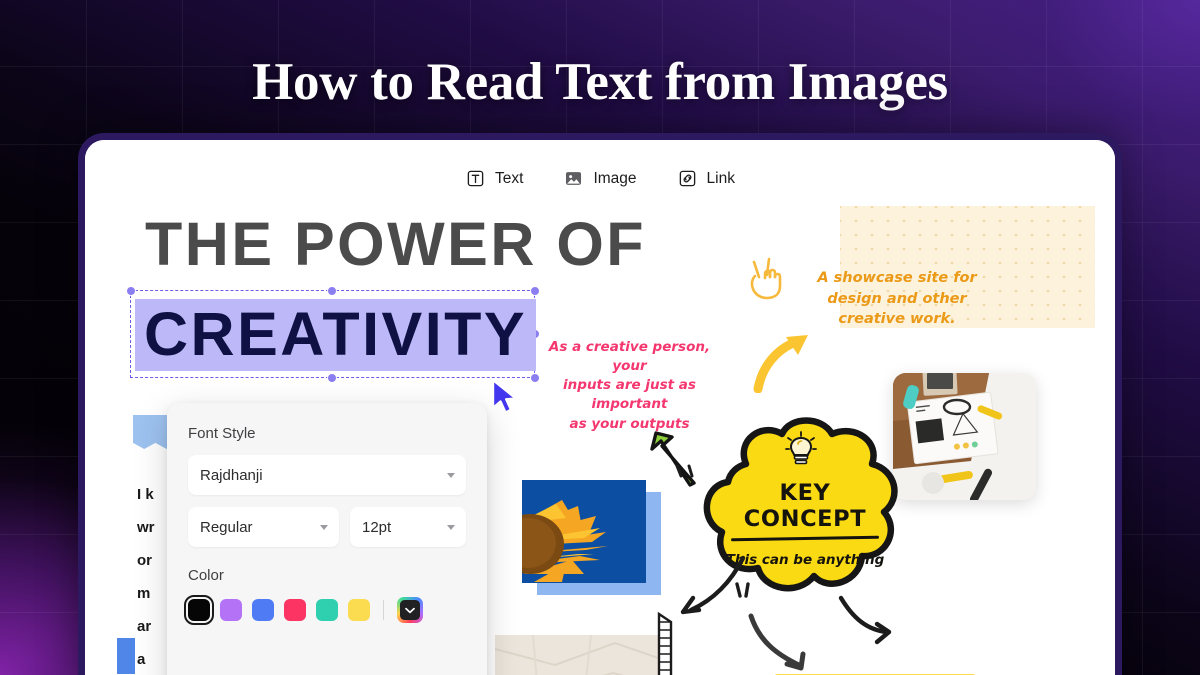 The width and height of the screenshot is (1200, 675). What do you see at coordinates (407, 527) in the screenshot?
I see `font-size-select: 12pt` at bounding box center [407, 527].